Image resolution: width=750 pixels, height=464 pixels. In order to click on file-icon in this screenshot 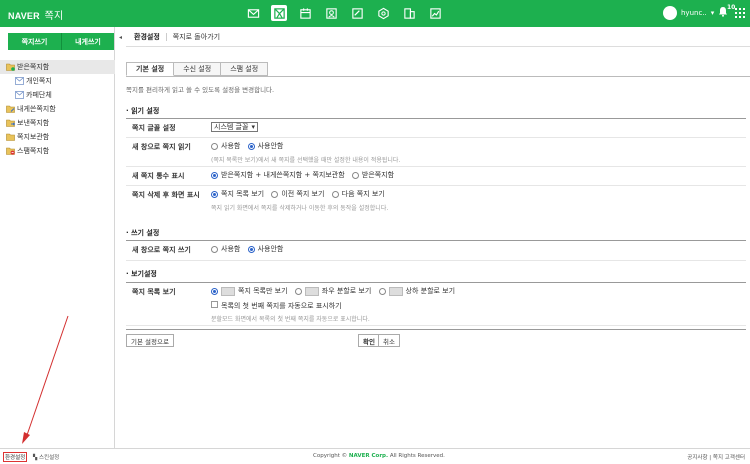, I will do `click(409, 13)`.